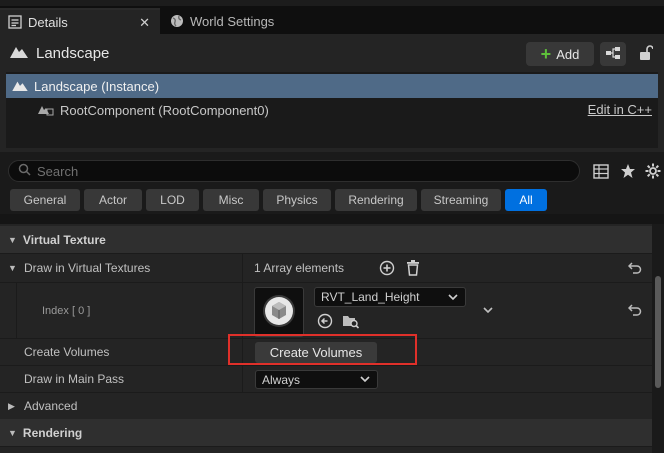  I want to click on asset-thumbnail, so click(279, 312).